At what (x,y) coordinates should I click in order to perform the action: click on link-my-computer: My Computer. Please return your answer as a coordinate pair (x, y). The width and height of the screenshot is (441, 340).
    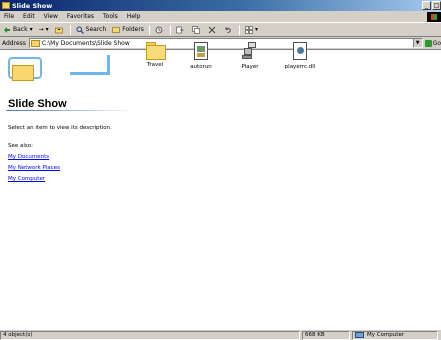
    Looking at the image, I should click on (34, 179).